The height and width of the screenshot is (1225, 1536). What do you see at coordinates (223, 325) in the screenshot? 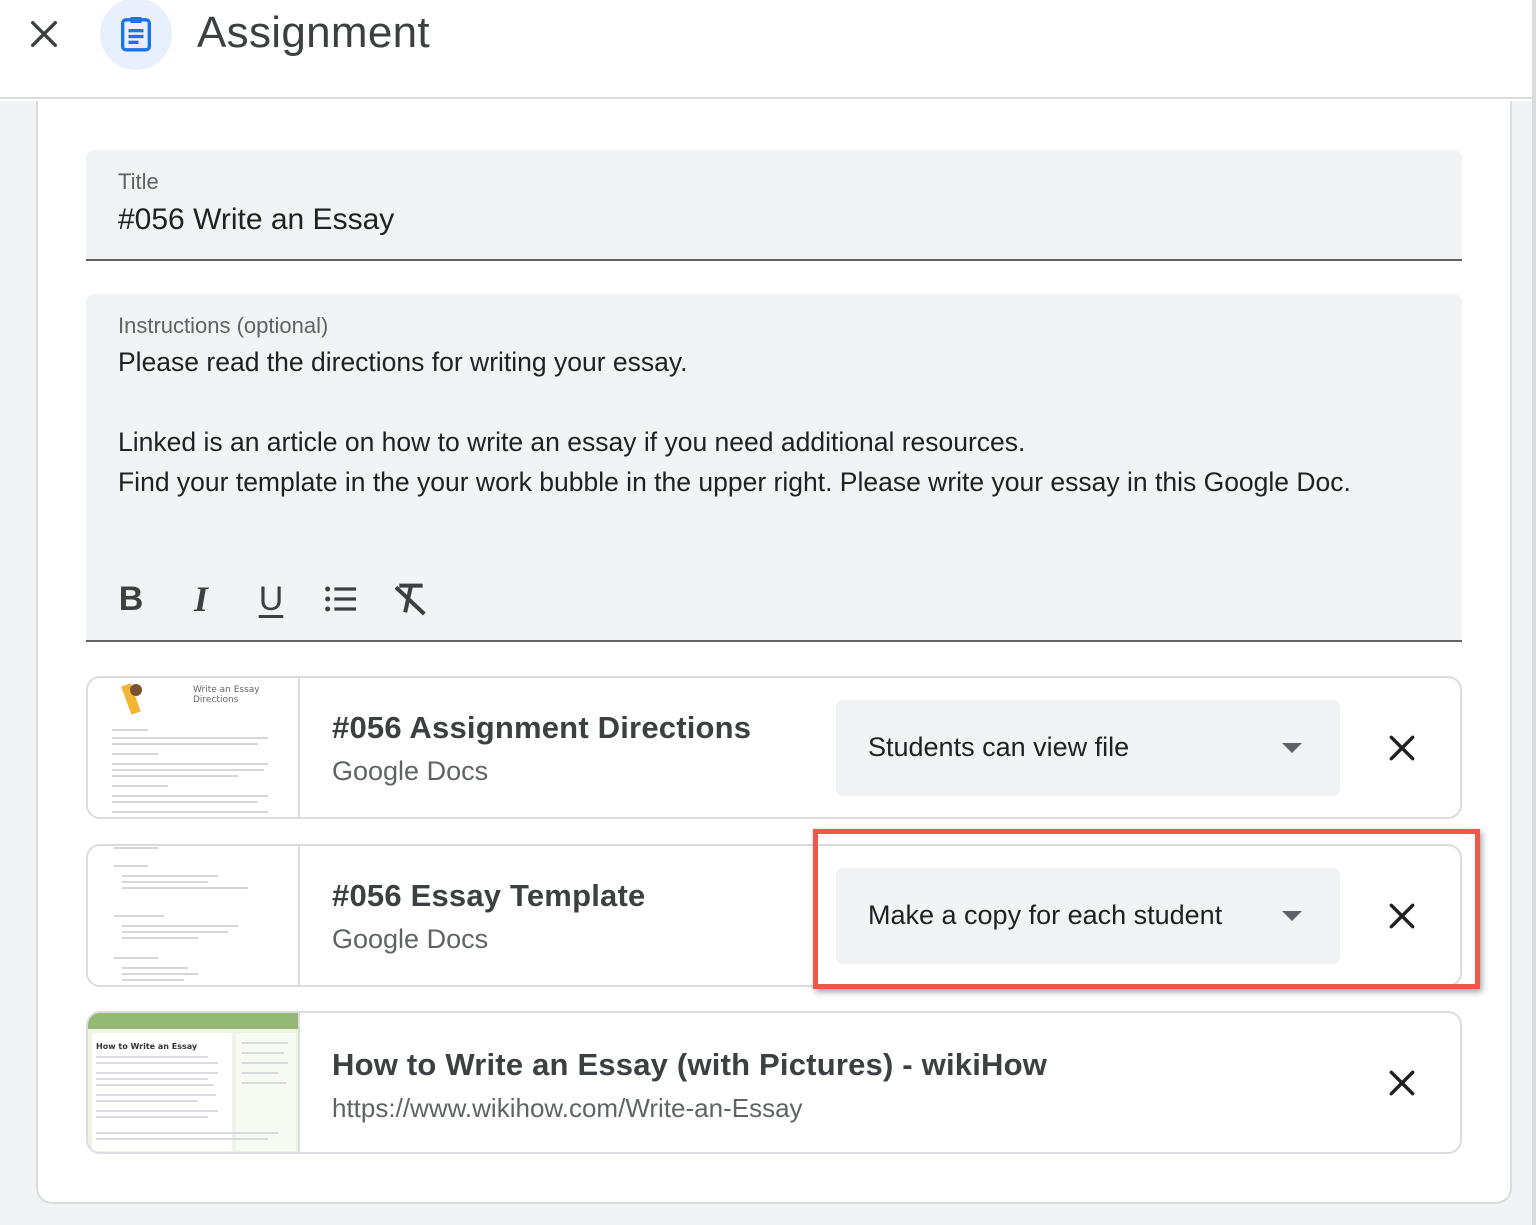
I see `instructions-label: Instructions (optional)` at bounding box center [223, 325].